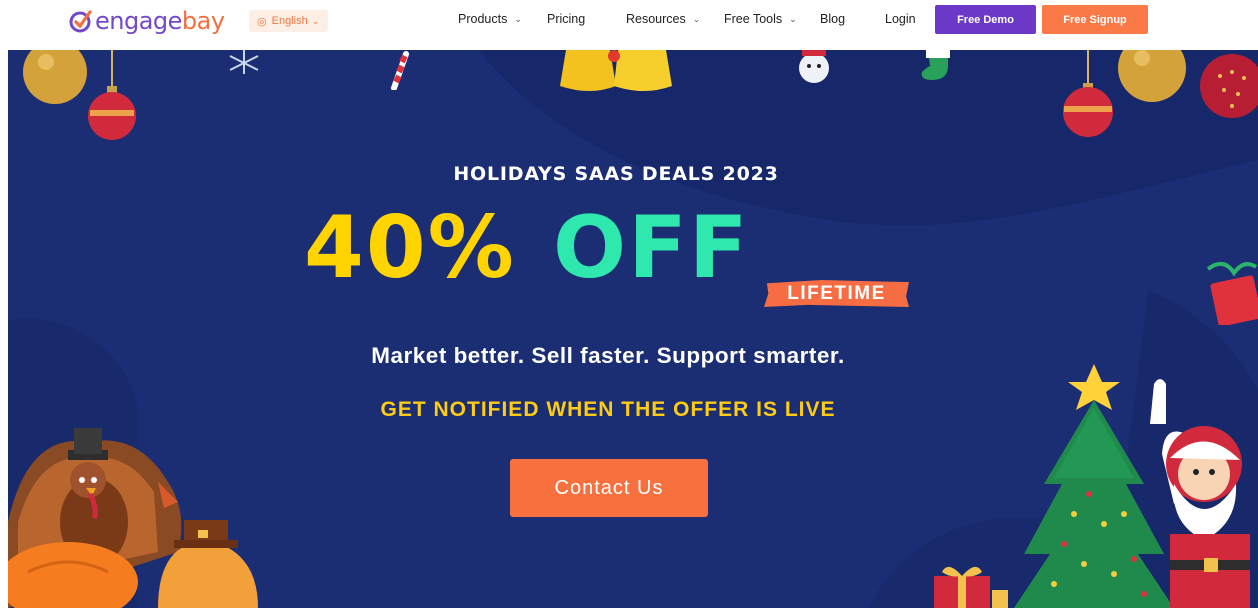 Image resolution: width=1258 pixels, height=608 pixels. I want to click on globe-icon: ◎, so click(262, 21).